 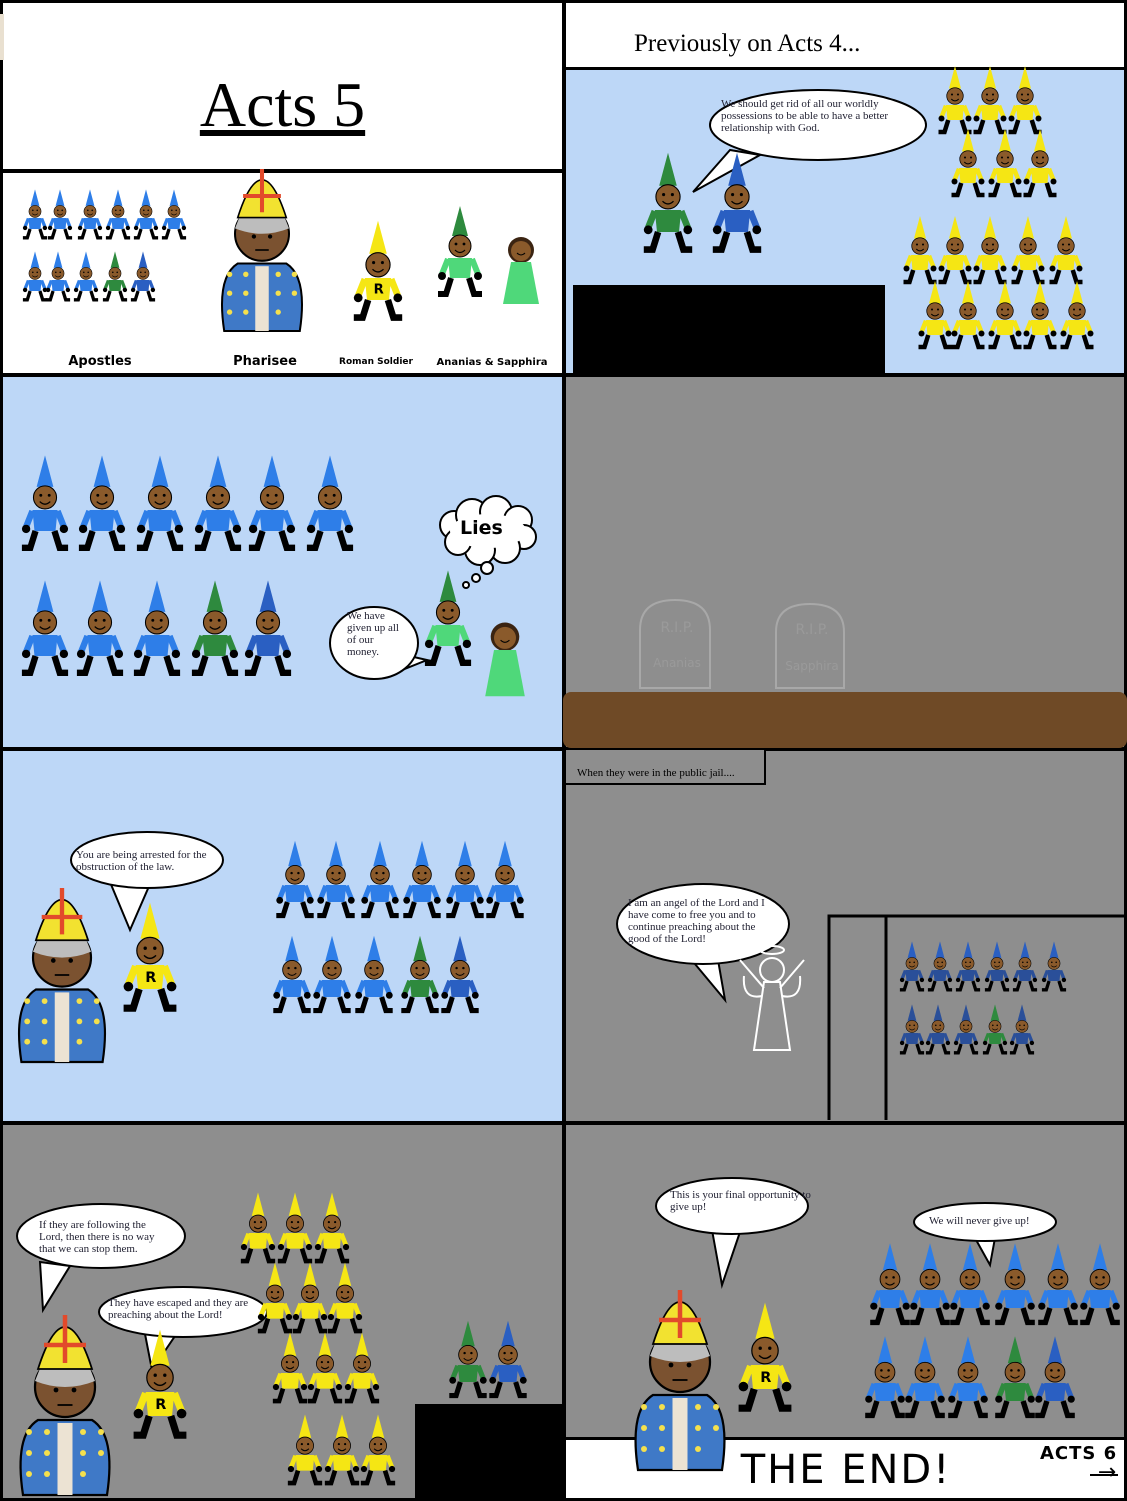 What do you see at coordinates (265, 361) in the screenshot?
I see `cast-label-pharisee: Pharisee` at bounding box center [265, 361].